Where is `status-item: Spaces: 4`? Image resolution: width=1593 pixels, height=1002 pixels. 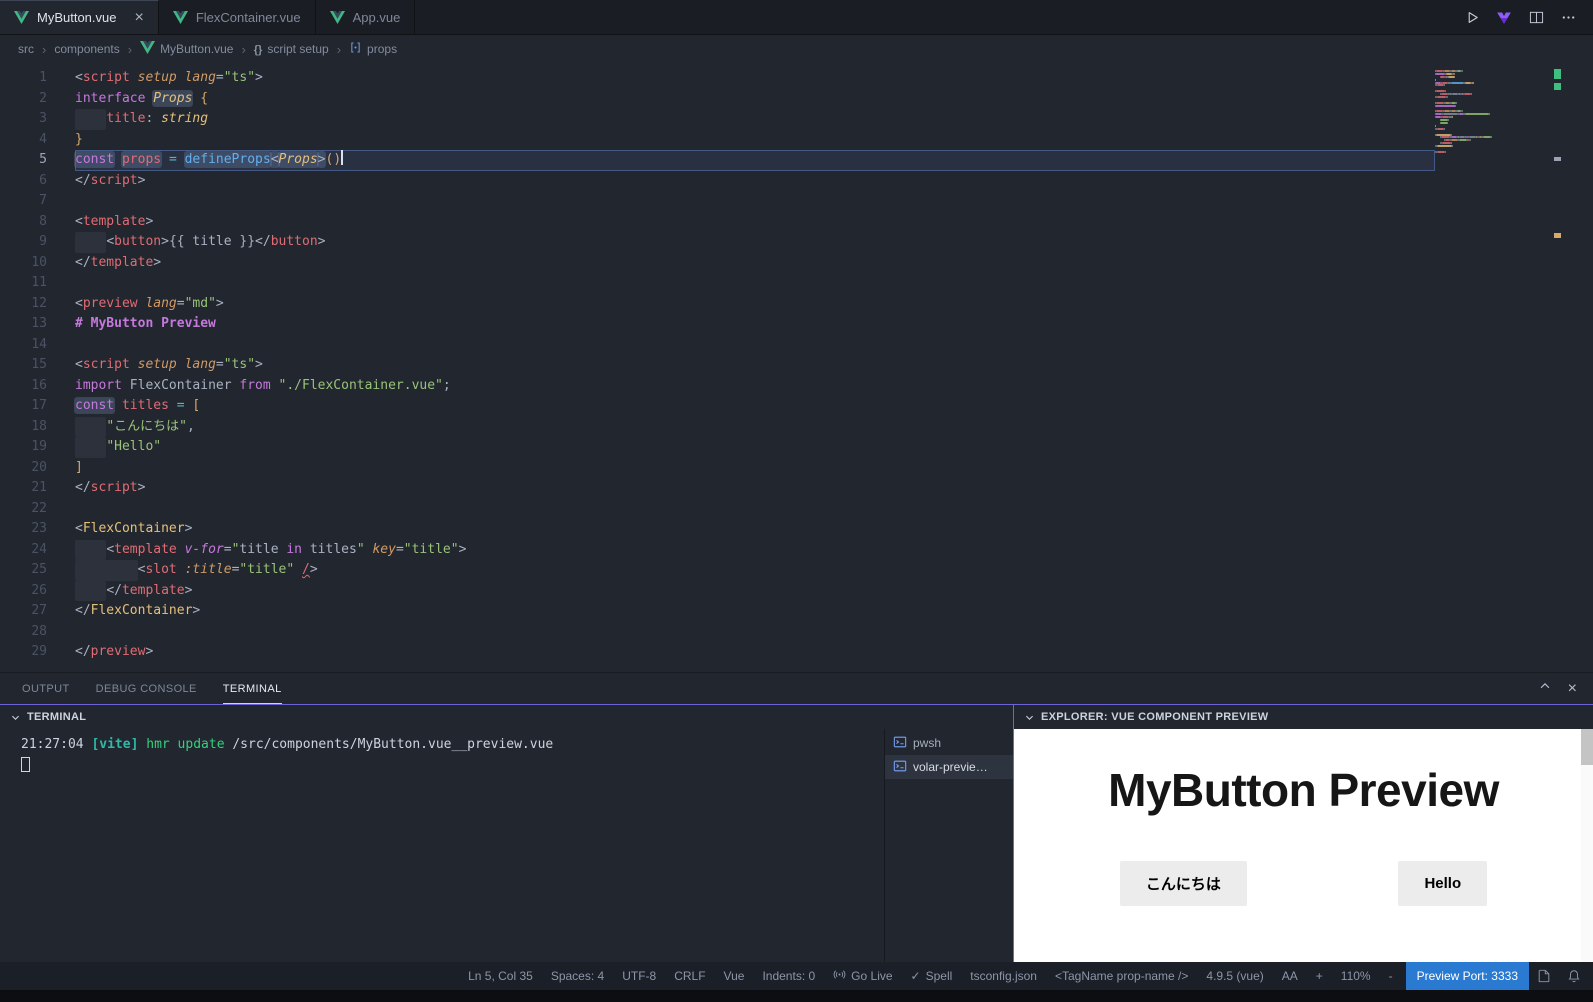 status-item: Spaces: 4 is located at coordinates (577, 976).